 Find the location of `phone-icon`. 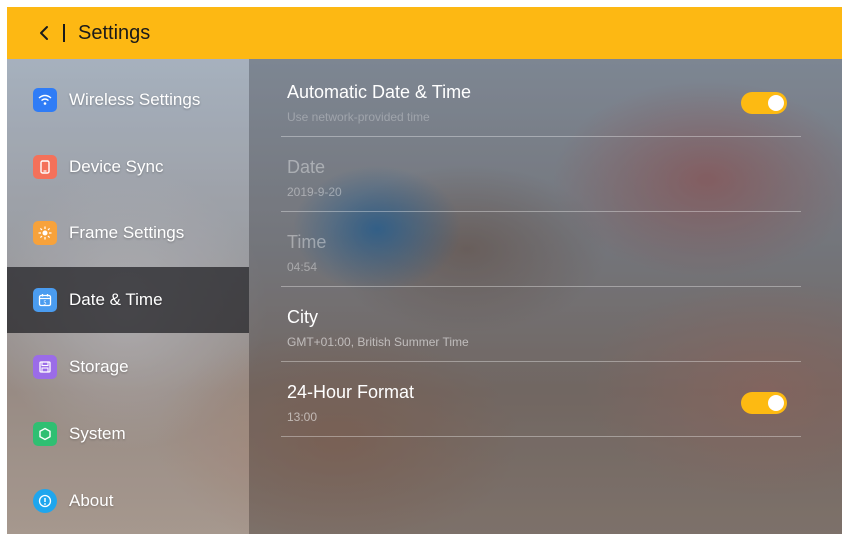

phone-icon is located at coordinates (45, 167).